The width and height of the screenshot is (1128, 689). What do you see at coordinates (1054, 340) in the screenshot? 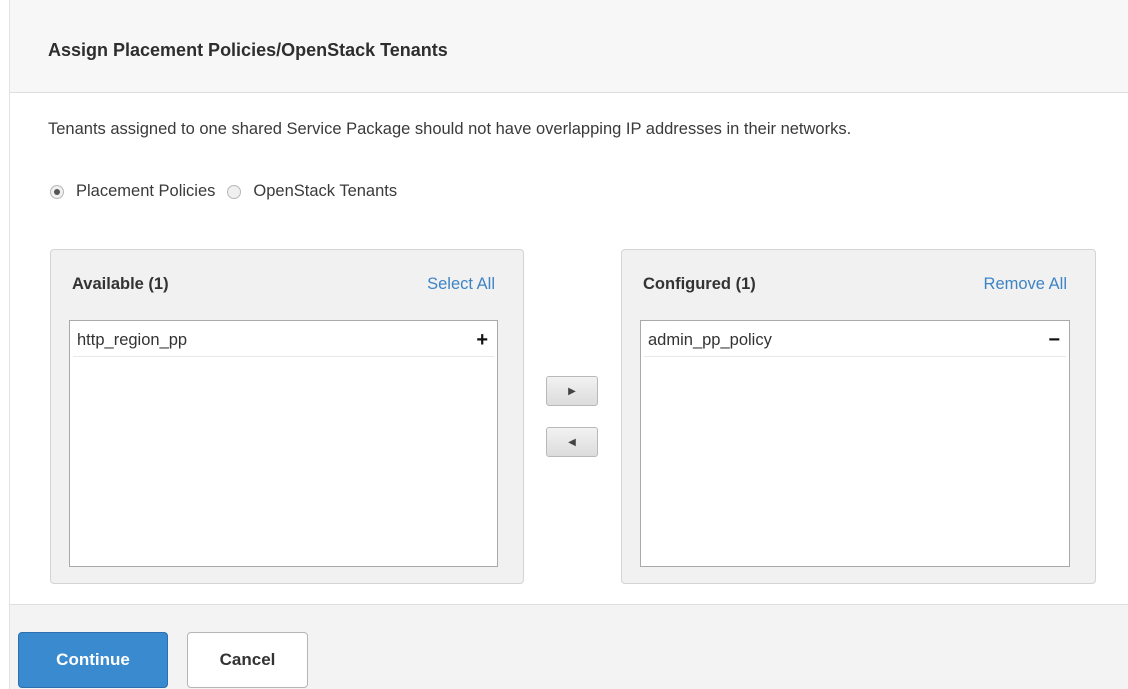
I see `remove-icon: −` at bounding box center [1054, 340].